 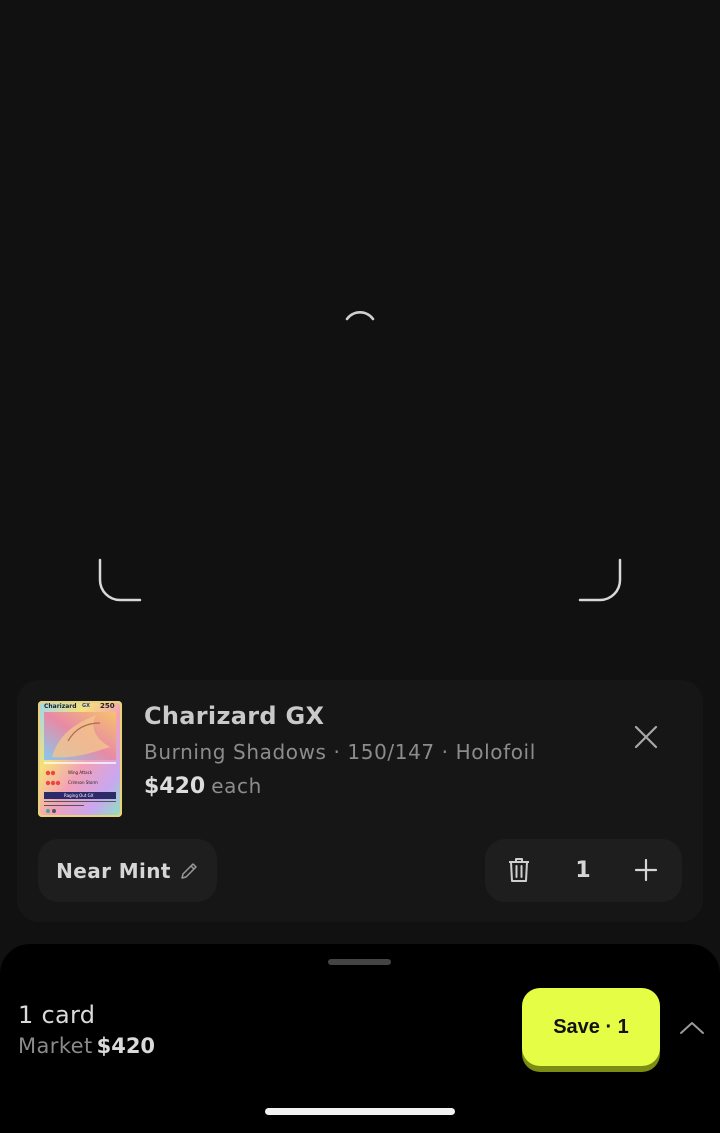 What do you see at coordinates (79, 795) in the screenshot?
I see `thumb-gx-attack: Raging Out GX` at bounding box center [79, 795].